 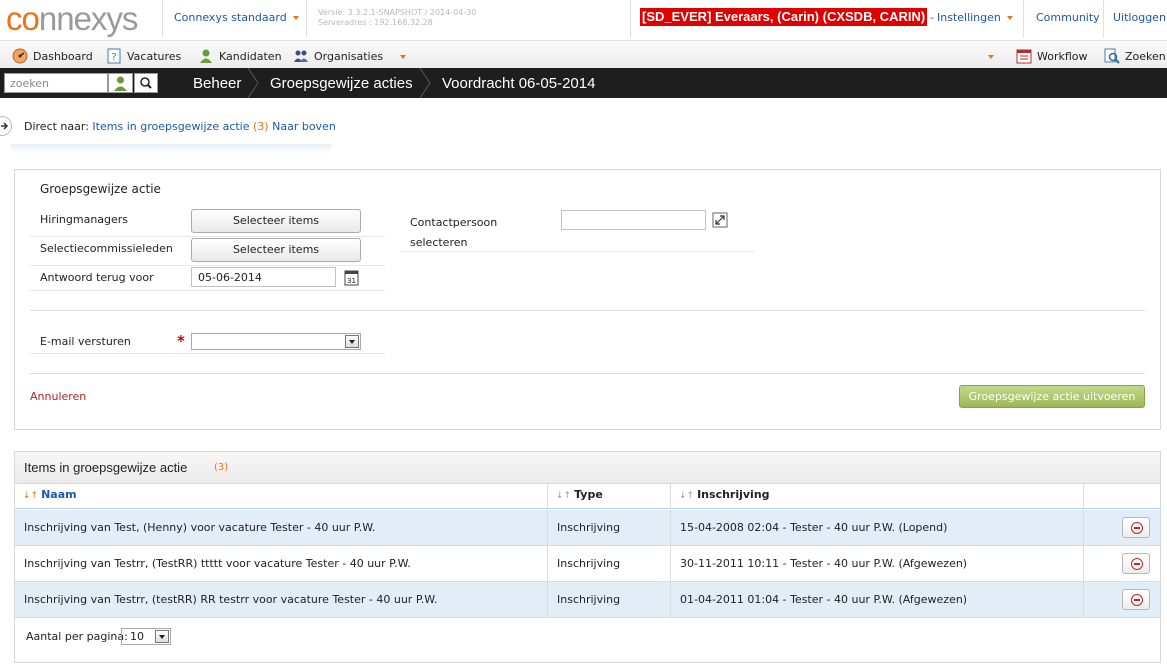 I want to click on contact-person-input, so click(x=633, y=220).